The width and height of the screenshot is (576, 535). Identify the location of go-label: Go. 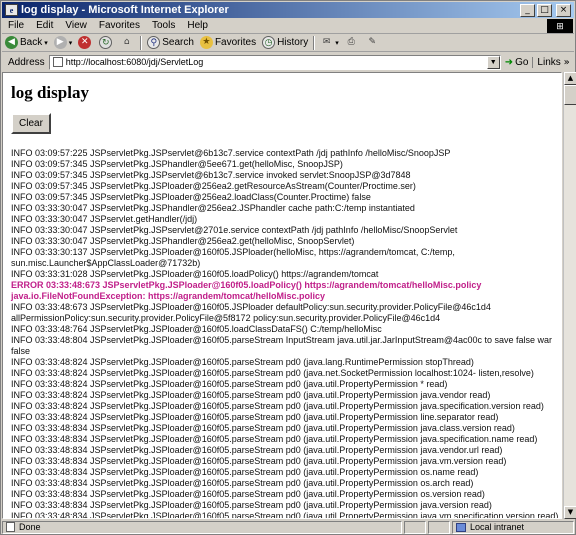
(522, 62).